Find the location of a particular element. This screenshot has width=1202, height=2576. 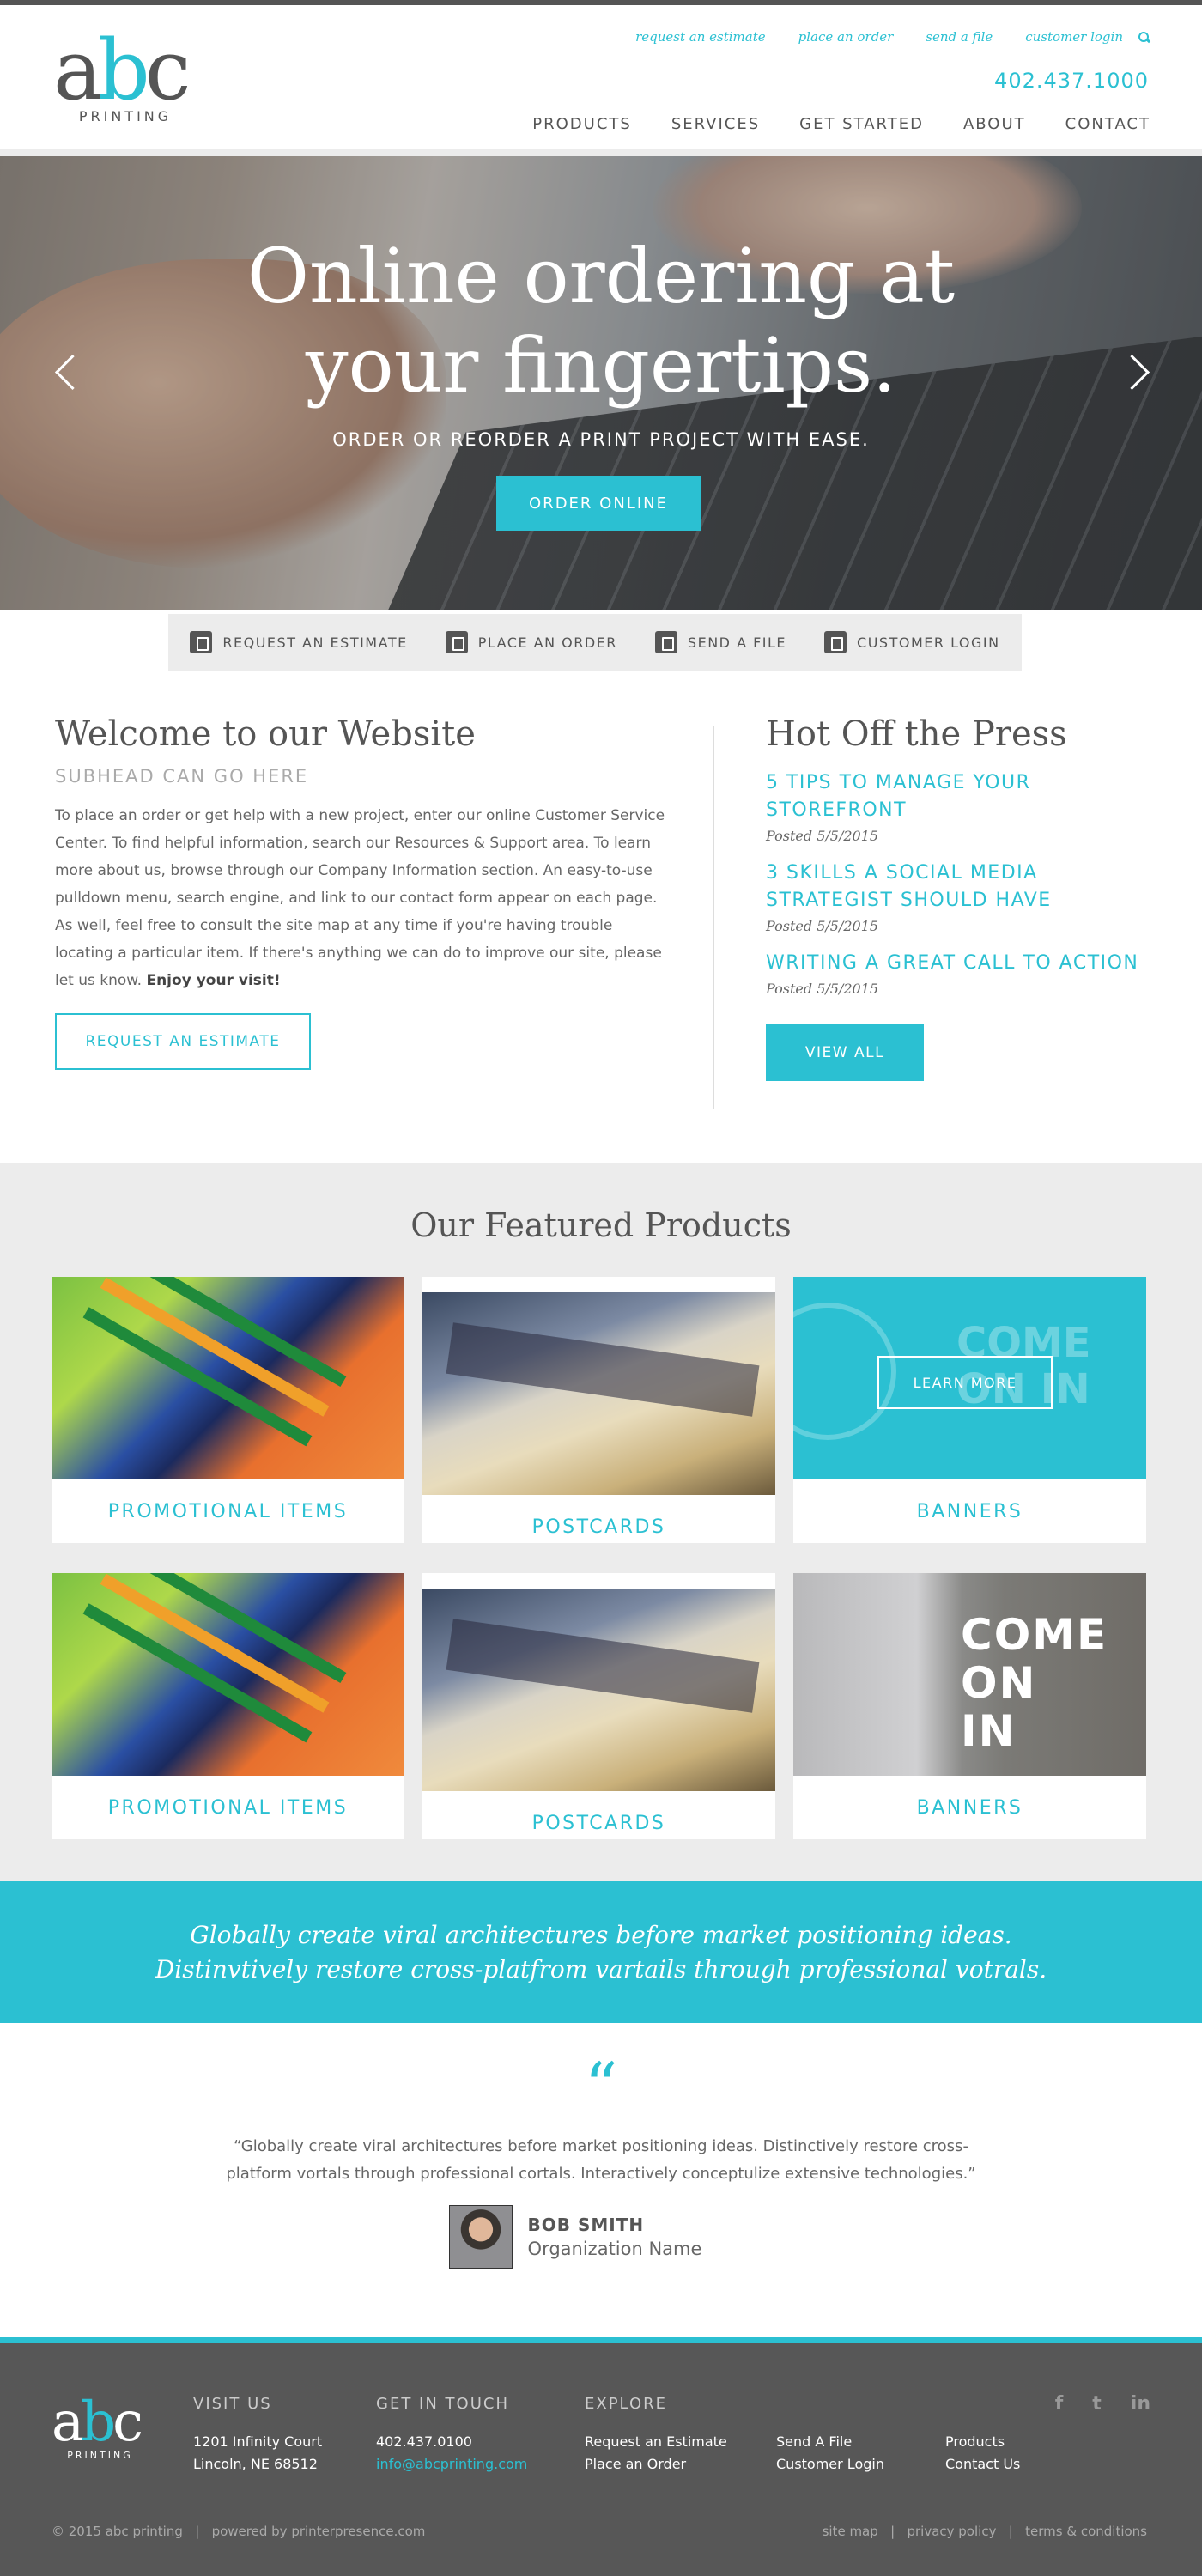

hero-title: Online ordering at your fingertips. is located at coordinates (601, 321).